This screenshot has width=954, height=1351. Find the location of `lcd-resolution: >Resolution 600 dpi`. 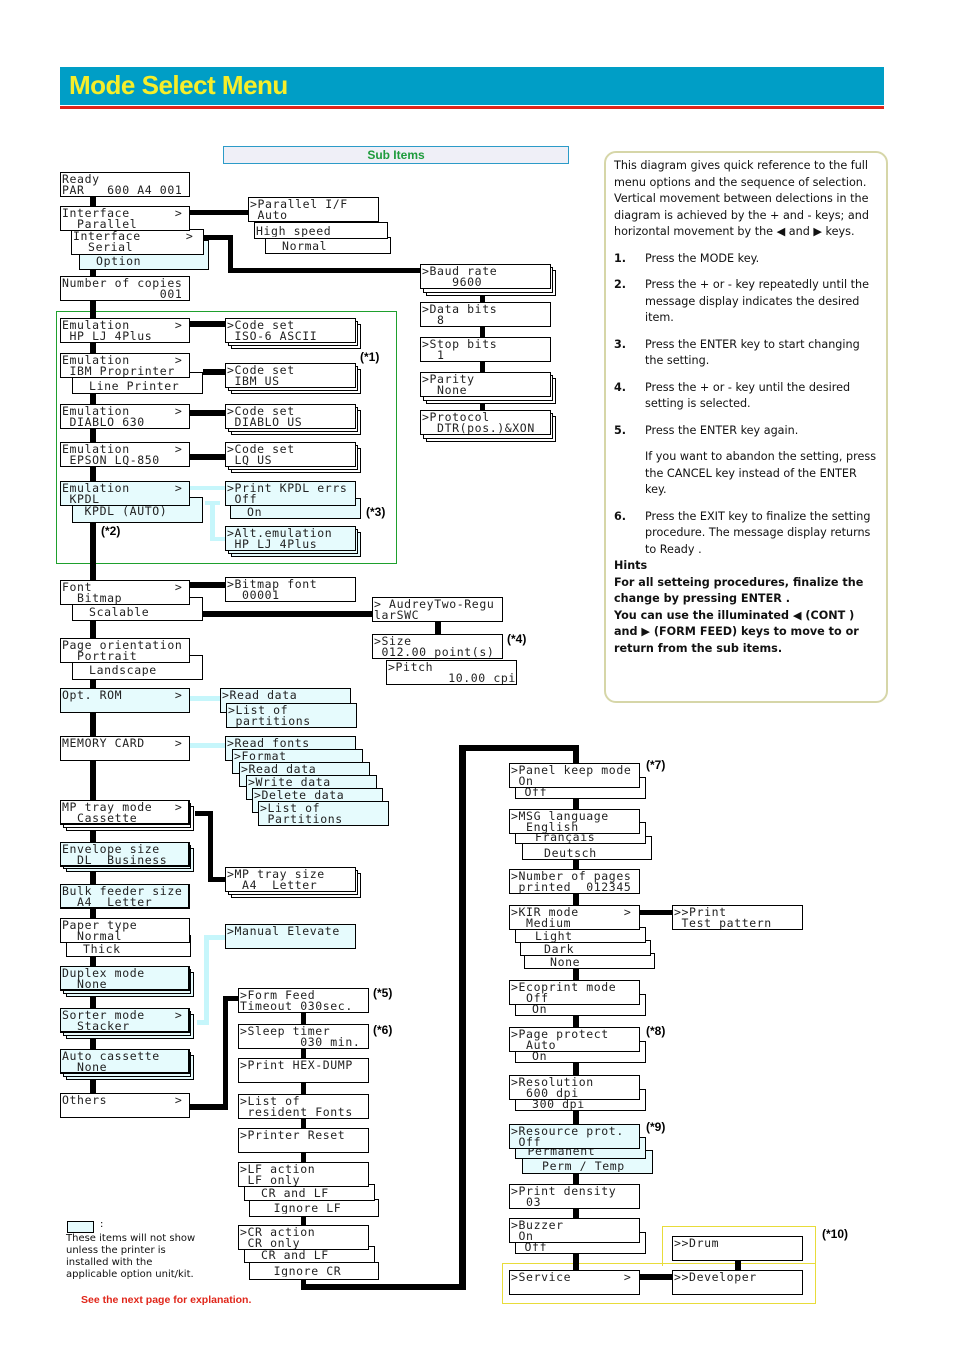

lcd-resolution: >Resolution 600 dpi is located at coordinates (574, 1087).